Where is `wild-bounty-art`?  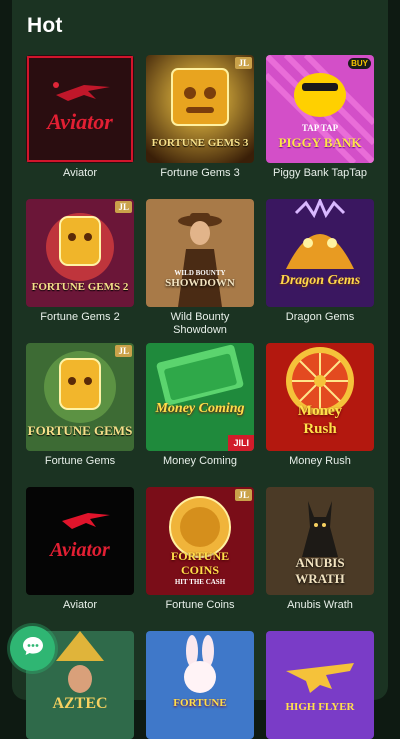 wild-bounty-art is located at coordinates (200, 253).